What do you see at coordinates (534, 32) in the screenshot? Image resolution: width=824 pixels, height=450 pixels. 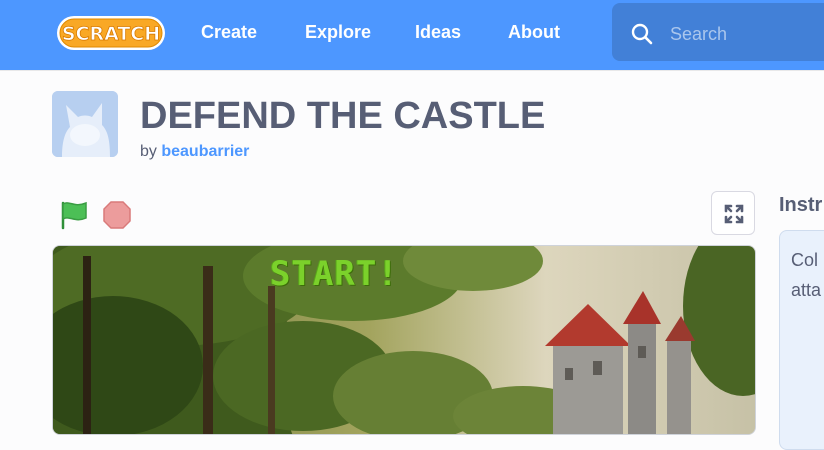 I see `nav-about: About` at bounding box center [534, 32].